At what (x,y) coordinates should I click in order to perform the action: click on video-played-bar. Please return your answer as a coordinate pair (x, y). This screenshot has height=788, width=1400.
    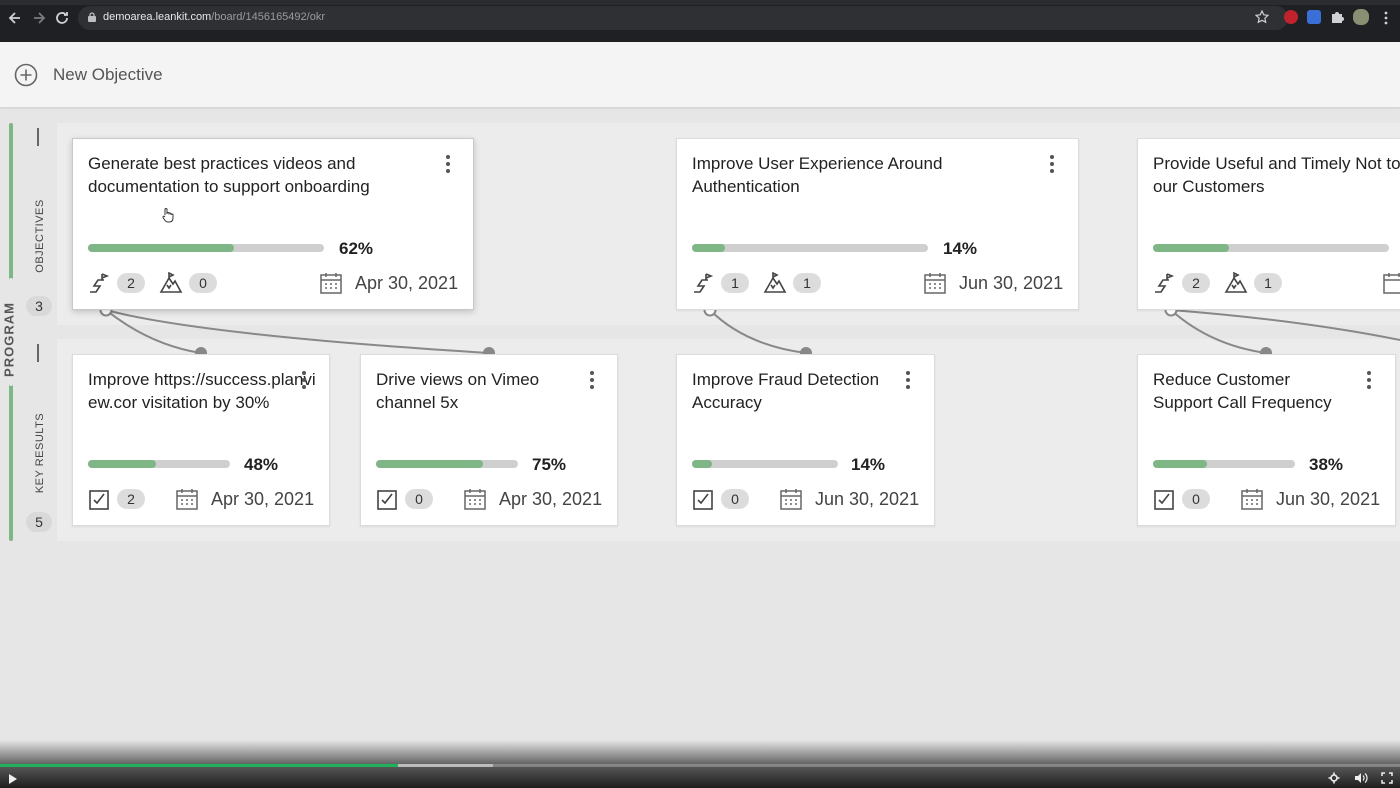
    Looking at the image, I should click on (199, 765).